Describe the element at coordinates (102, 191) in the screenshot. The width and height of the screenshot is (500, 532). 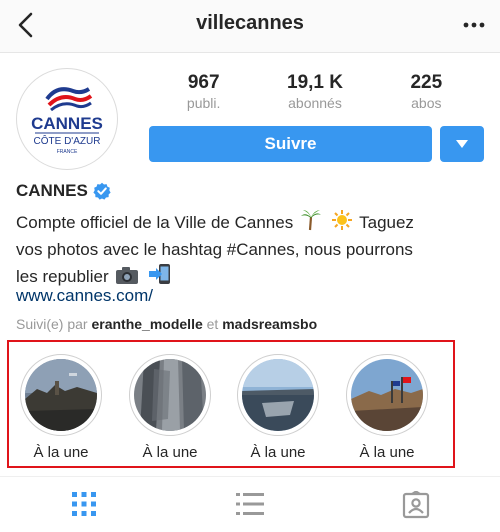
I see `verified-badge-icon` at that location.